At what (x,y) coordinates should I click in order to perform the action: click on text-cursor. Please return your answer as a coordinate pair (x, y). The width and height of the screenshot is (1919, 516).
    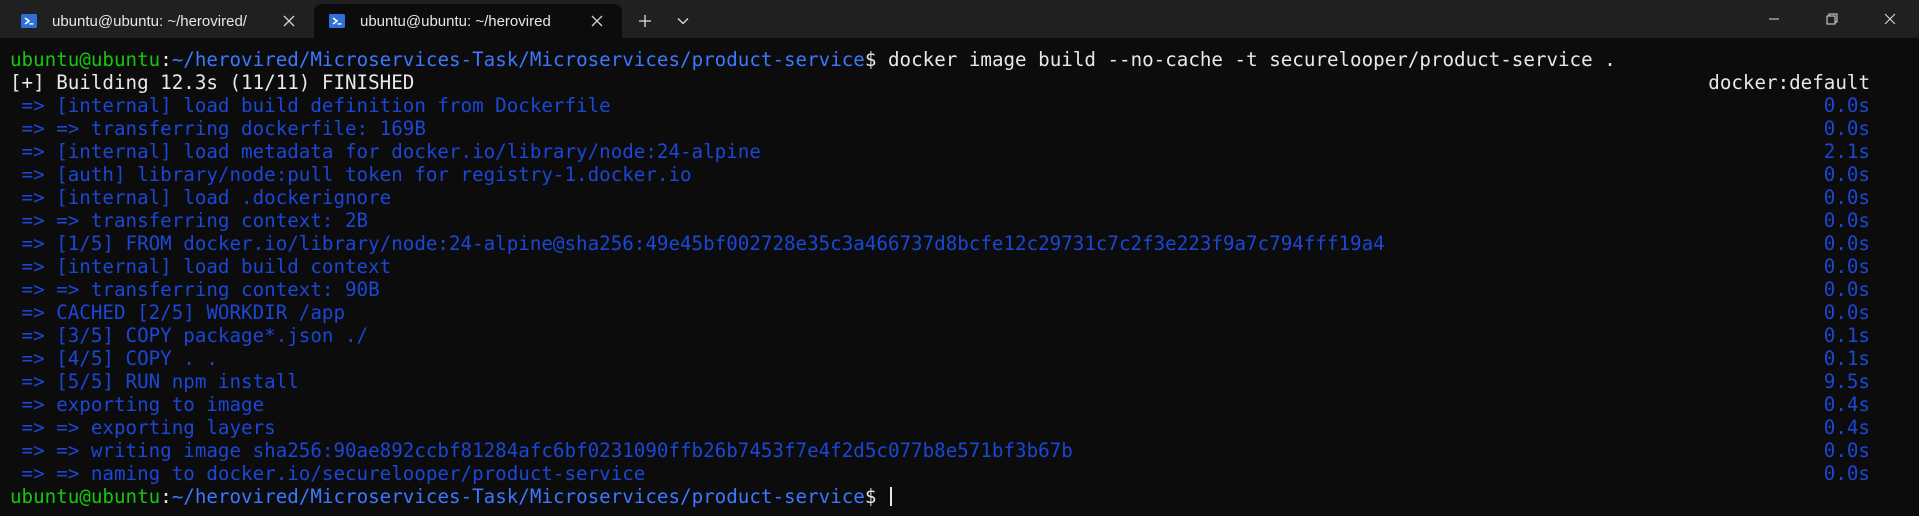
    Looking at the image, I should click on (890, 496).